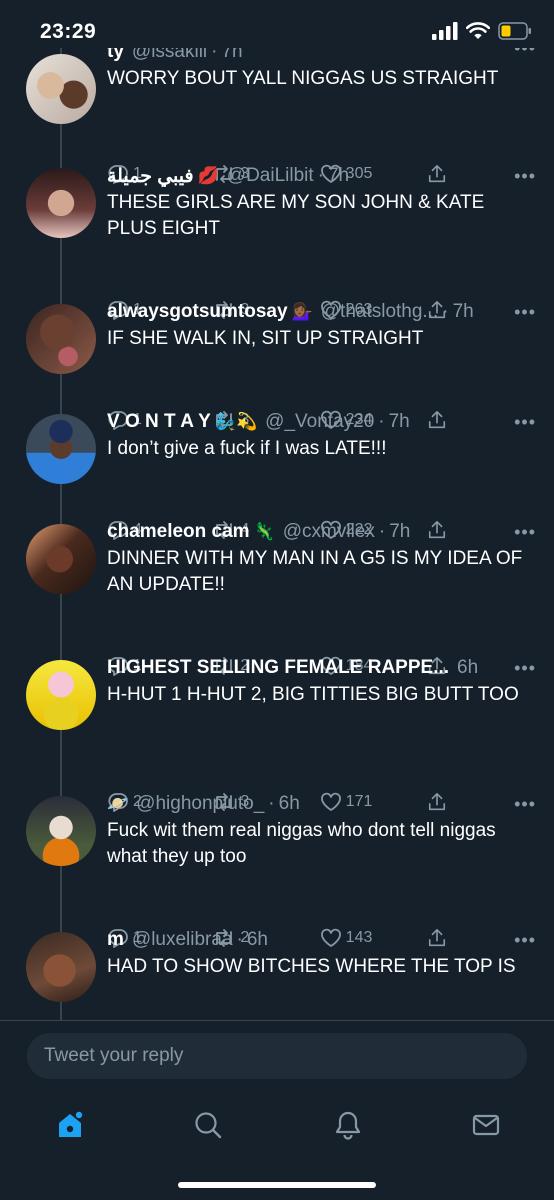  What do you see at coordinates (115, 55) in the screenshot?
I see `display-name: ty` at bounding box center [115, 55].